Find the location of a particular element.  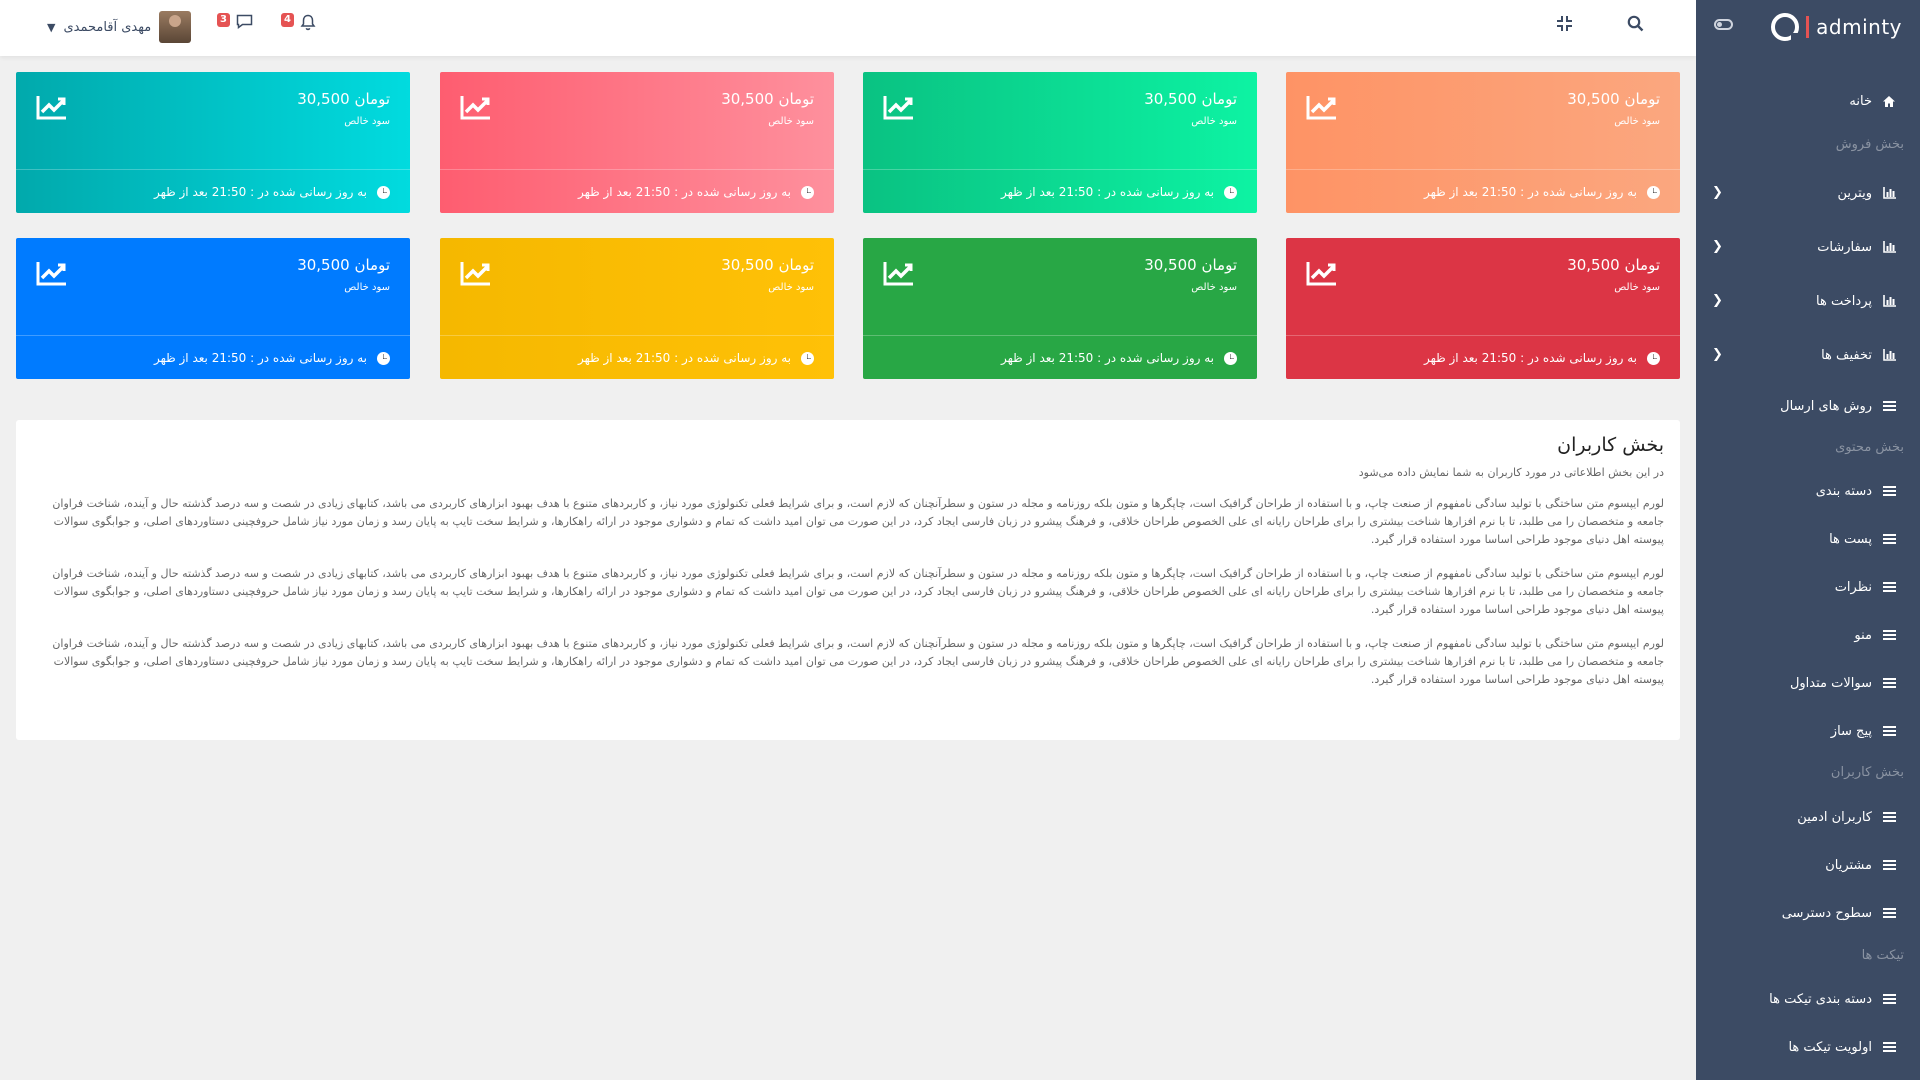

top-header: ▼ مهدی آقامحمدی 3 4 is located at coordinates (848, 28).